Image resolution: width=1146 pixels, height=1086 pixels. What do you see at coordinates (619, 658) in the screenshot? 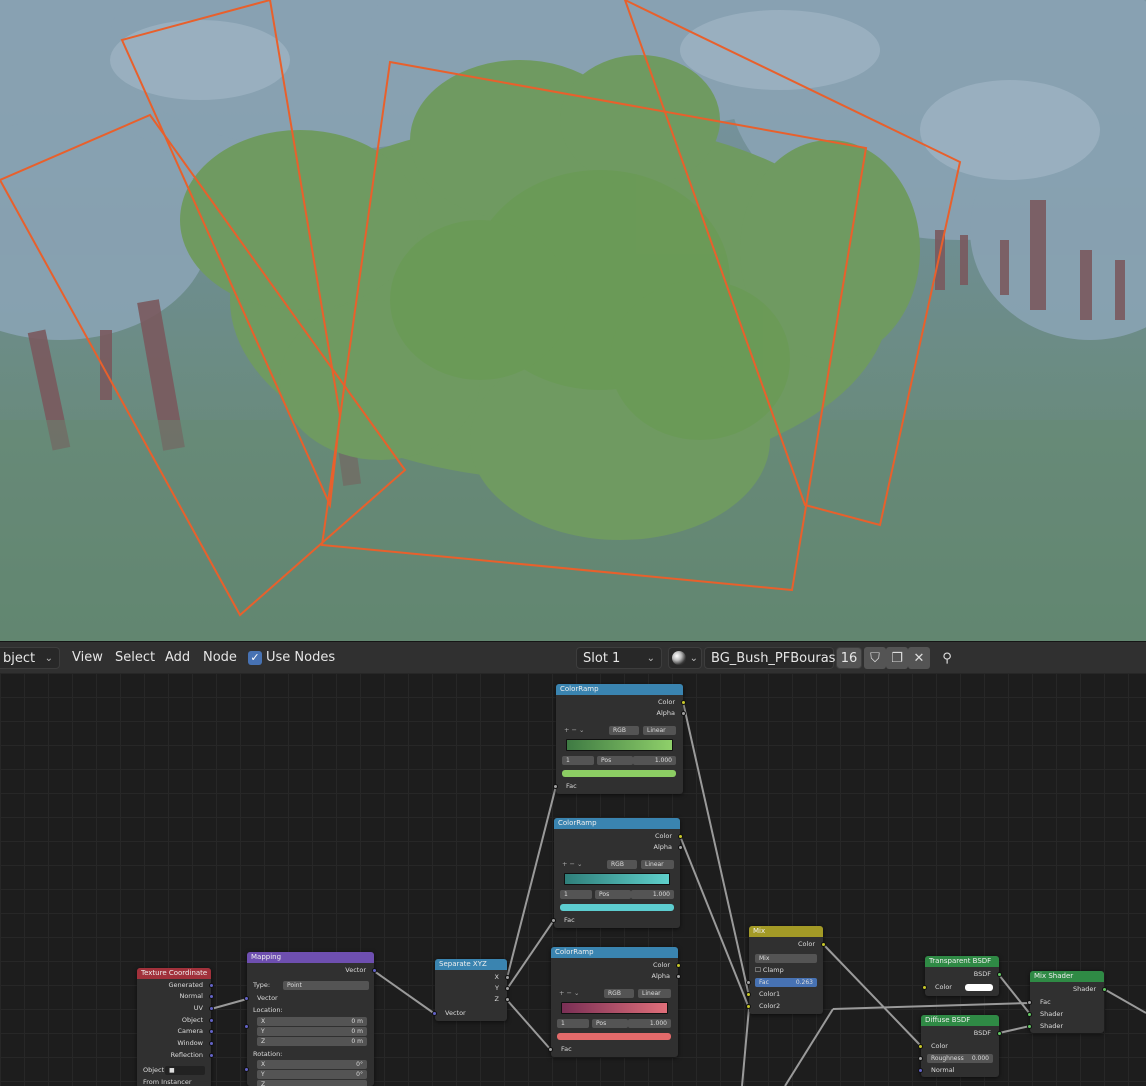
I see `slot-dropdown: Slot 1 ⌄` at bounding box center [619, 658].